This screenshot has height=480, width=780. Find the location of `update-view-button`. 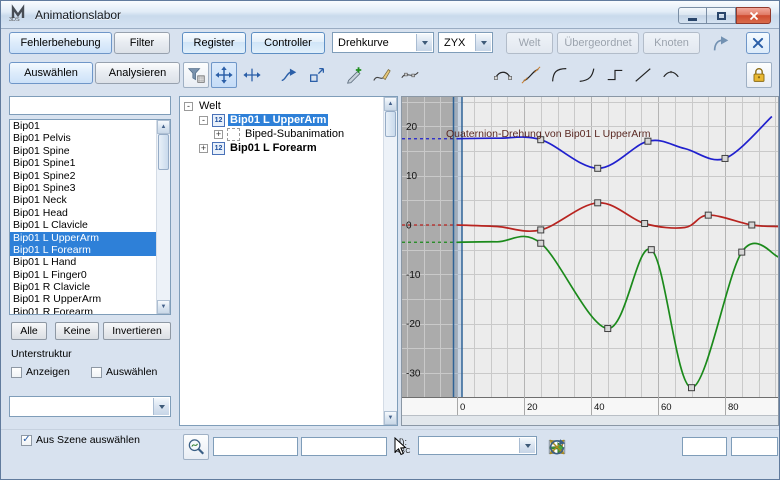

update-view-button is located at coordinates (557, 447).